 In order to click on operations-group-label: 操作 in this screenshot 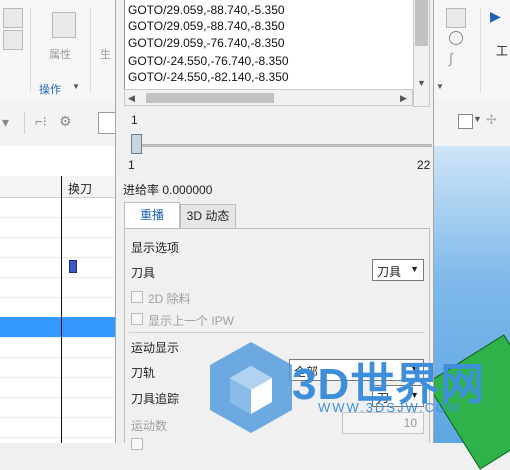, I will do `click(50, 89)`.